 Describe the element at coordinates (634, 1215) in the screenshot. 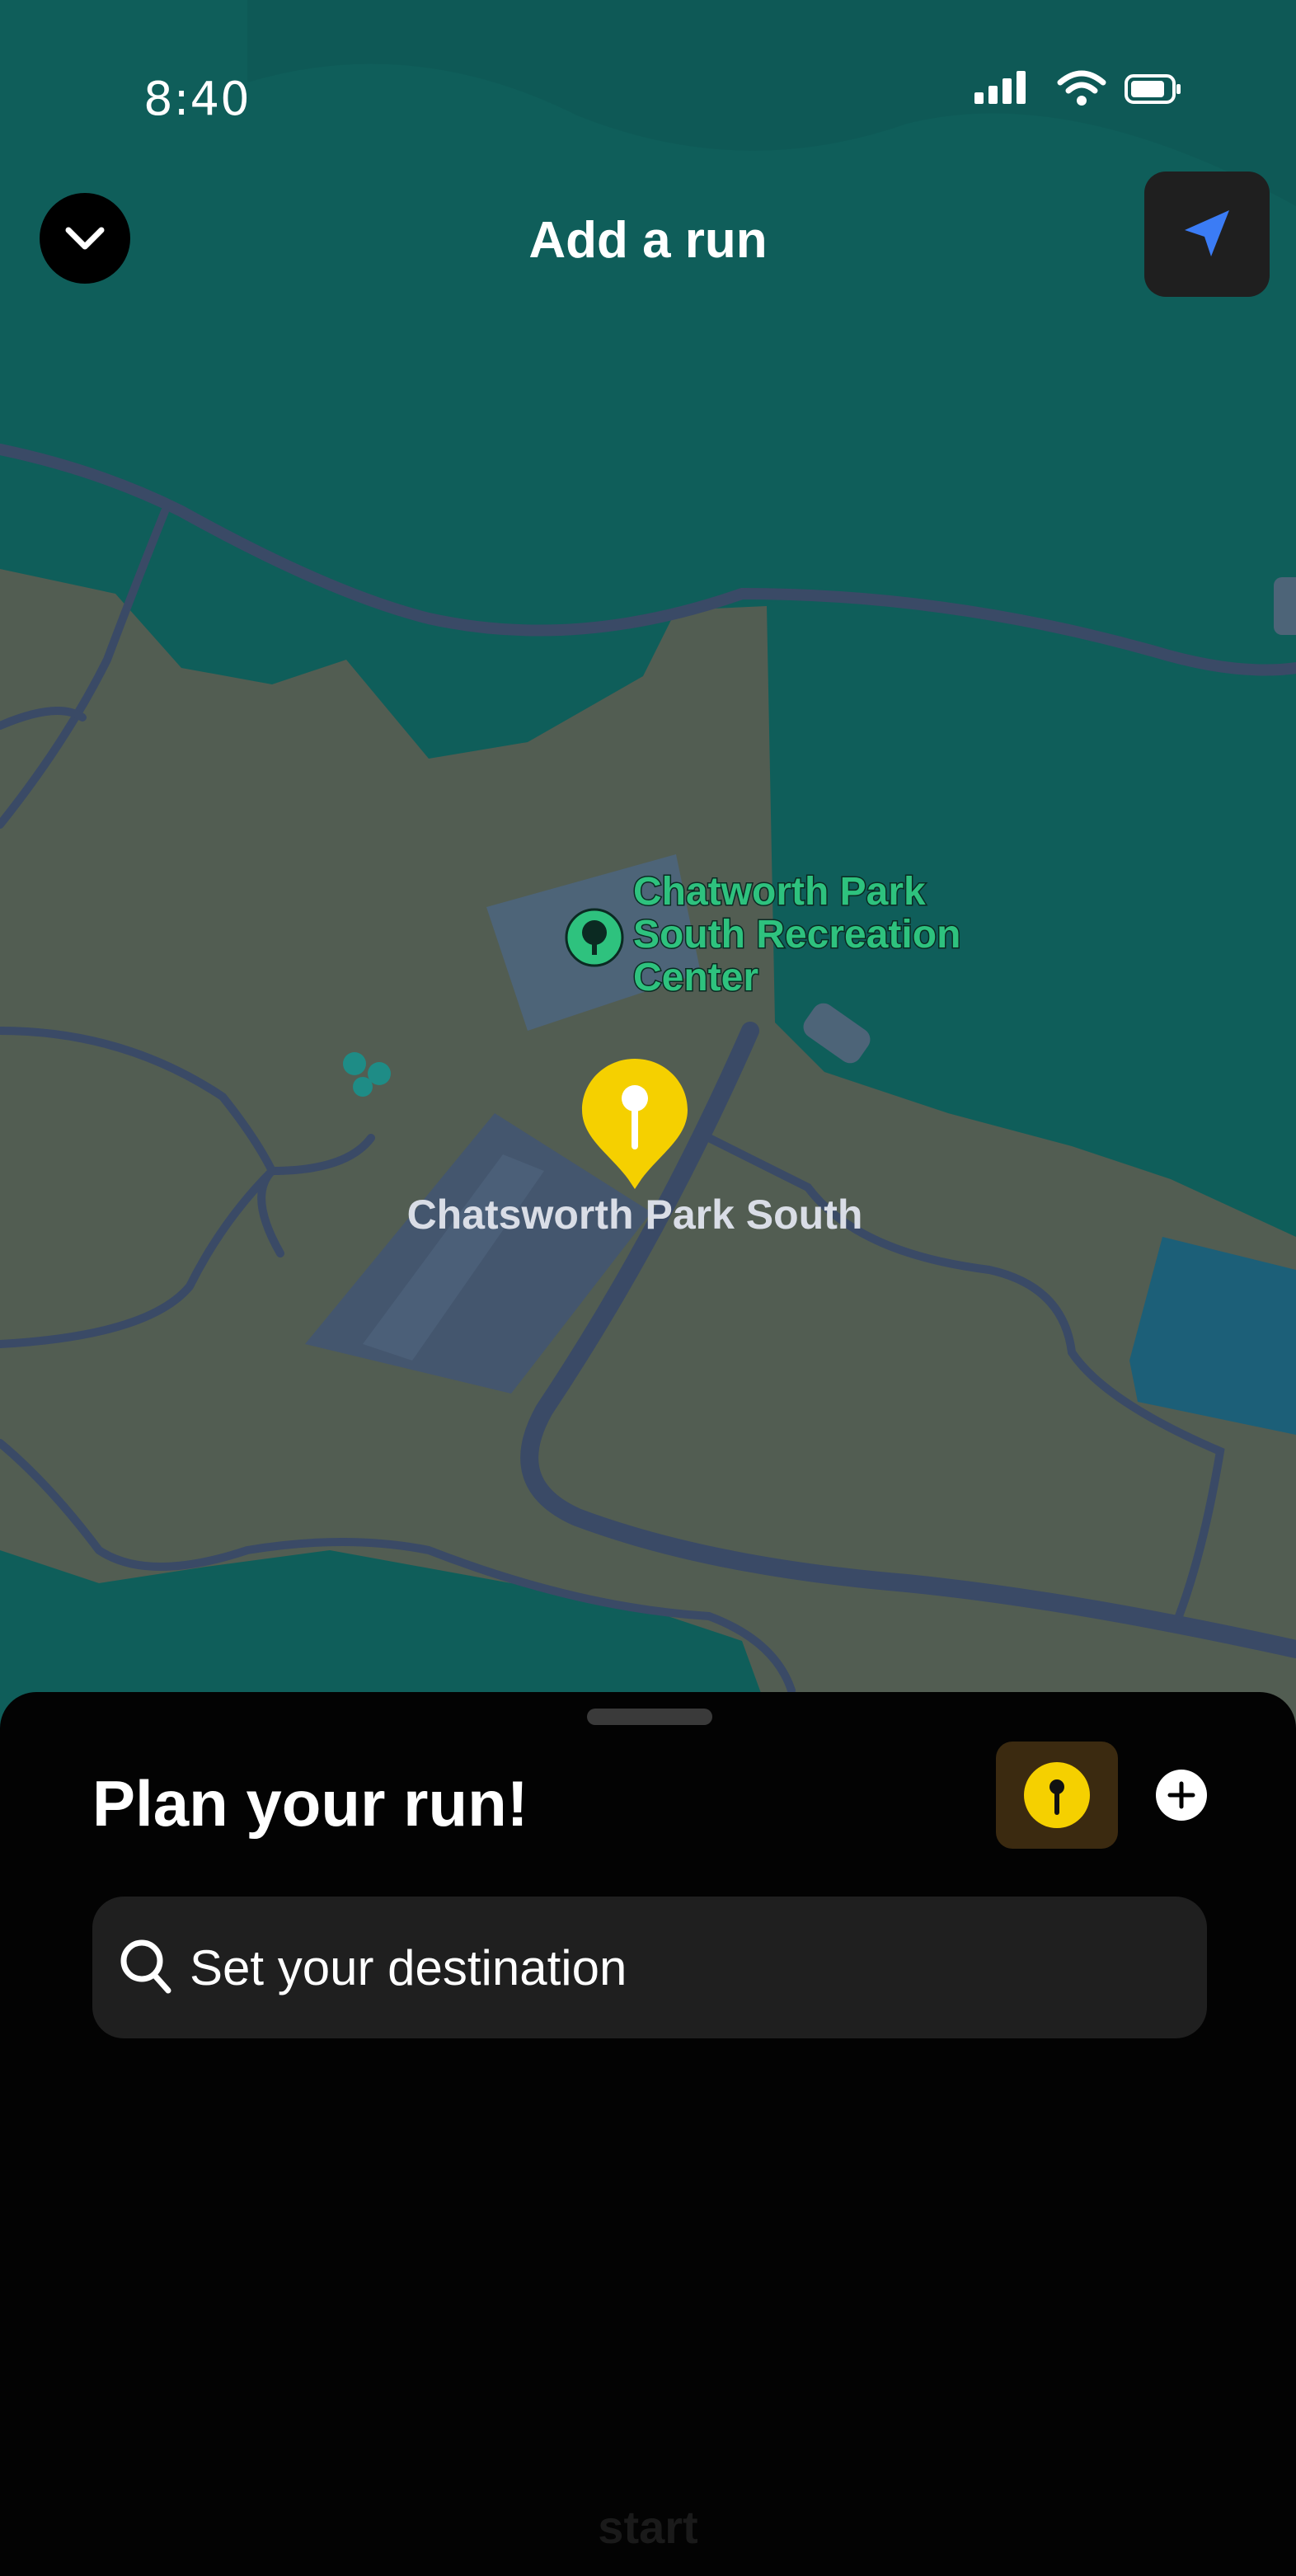

I see `pin-label: Chatsworth Park South` at that location.